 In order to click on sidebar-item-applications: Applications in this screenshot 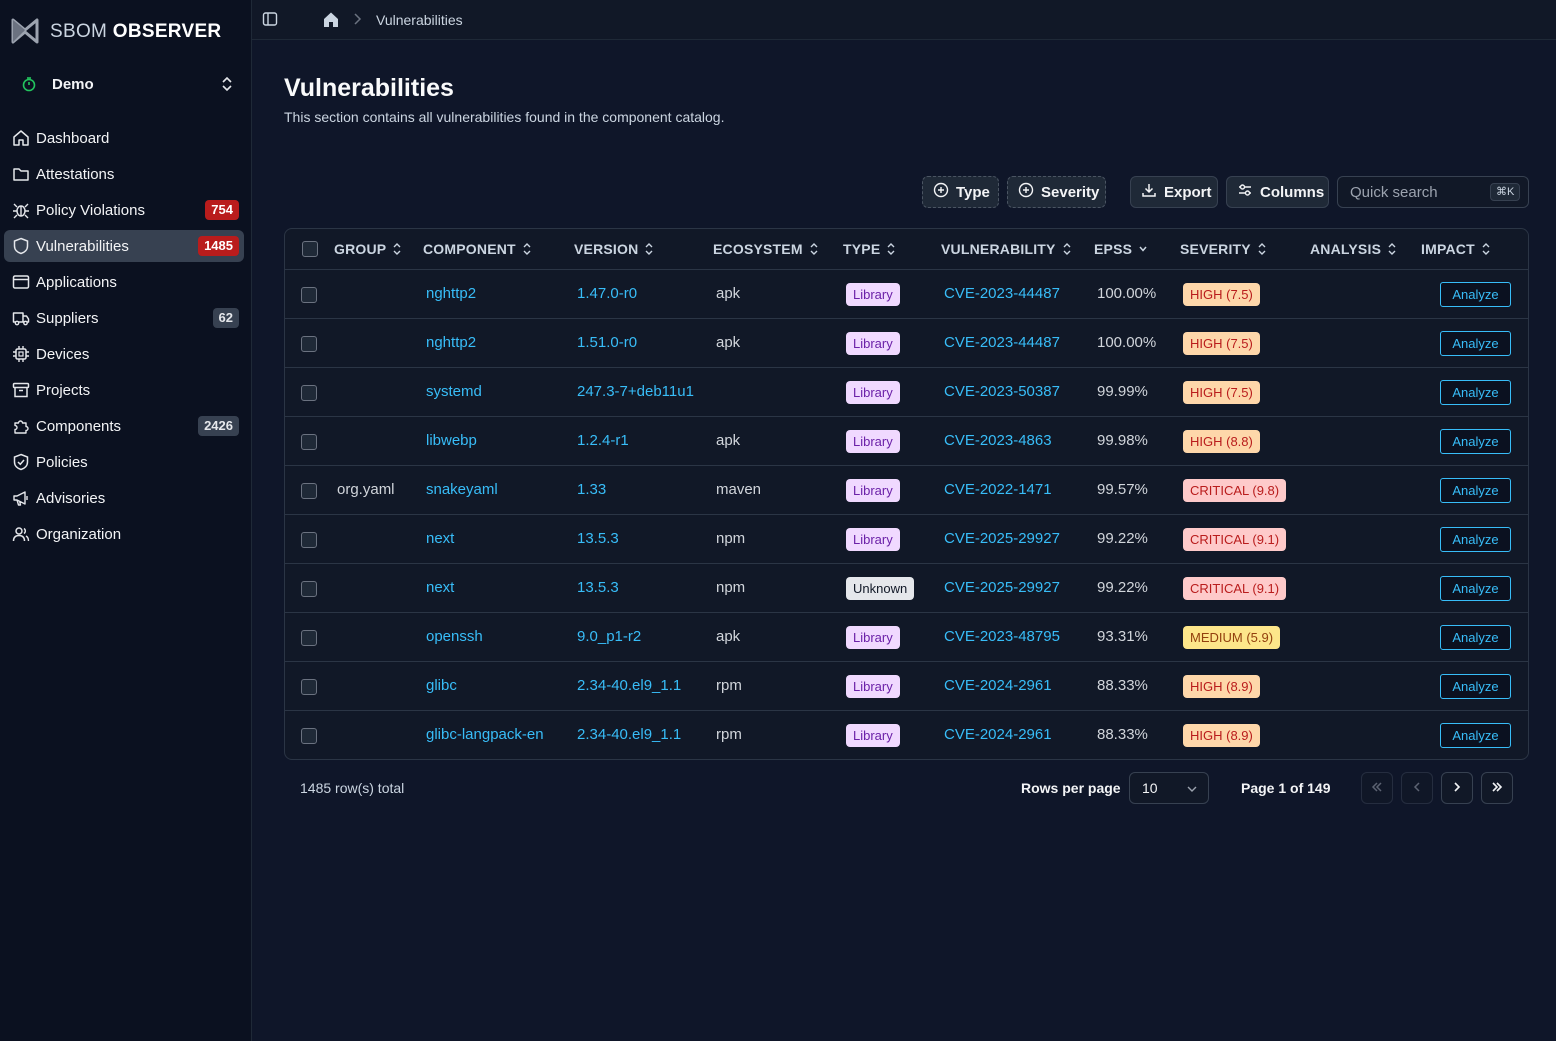, I will do `click(124, 282)`.